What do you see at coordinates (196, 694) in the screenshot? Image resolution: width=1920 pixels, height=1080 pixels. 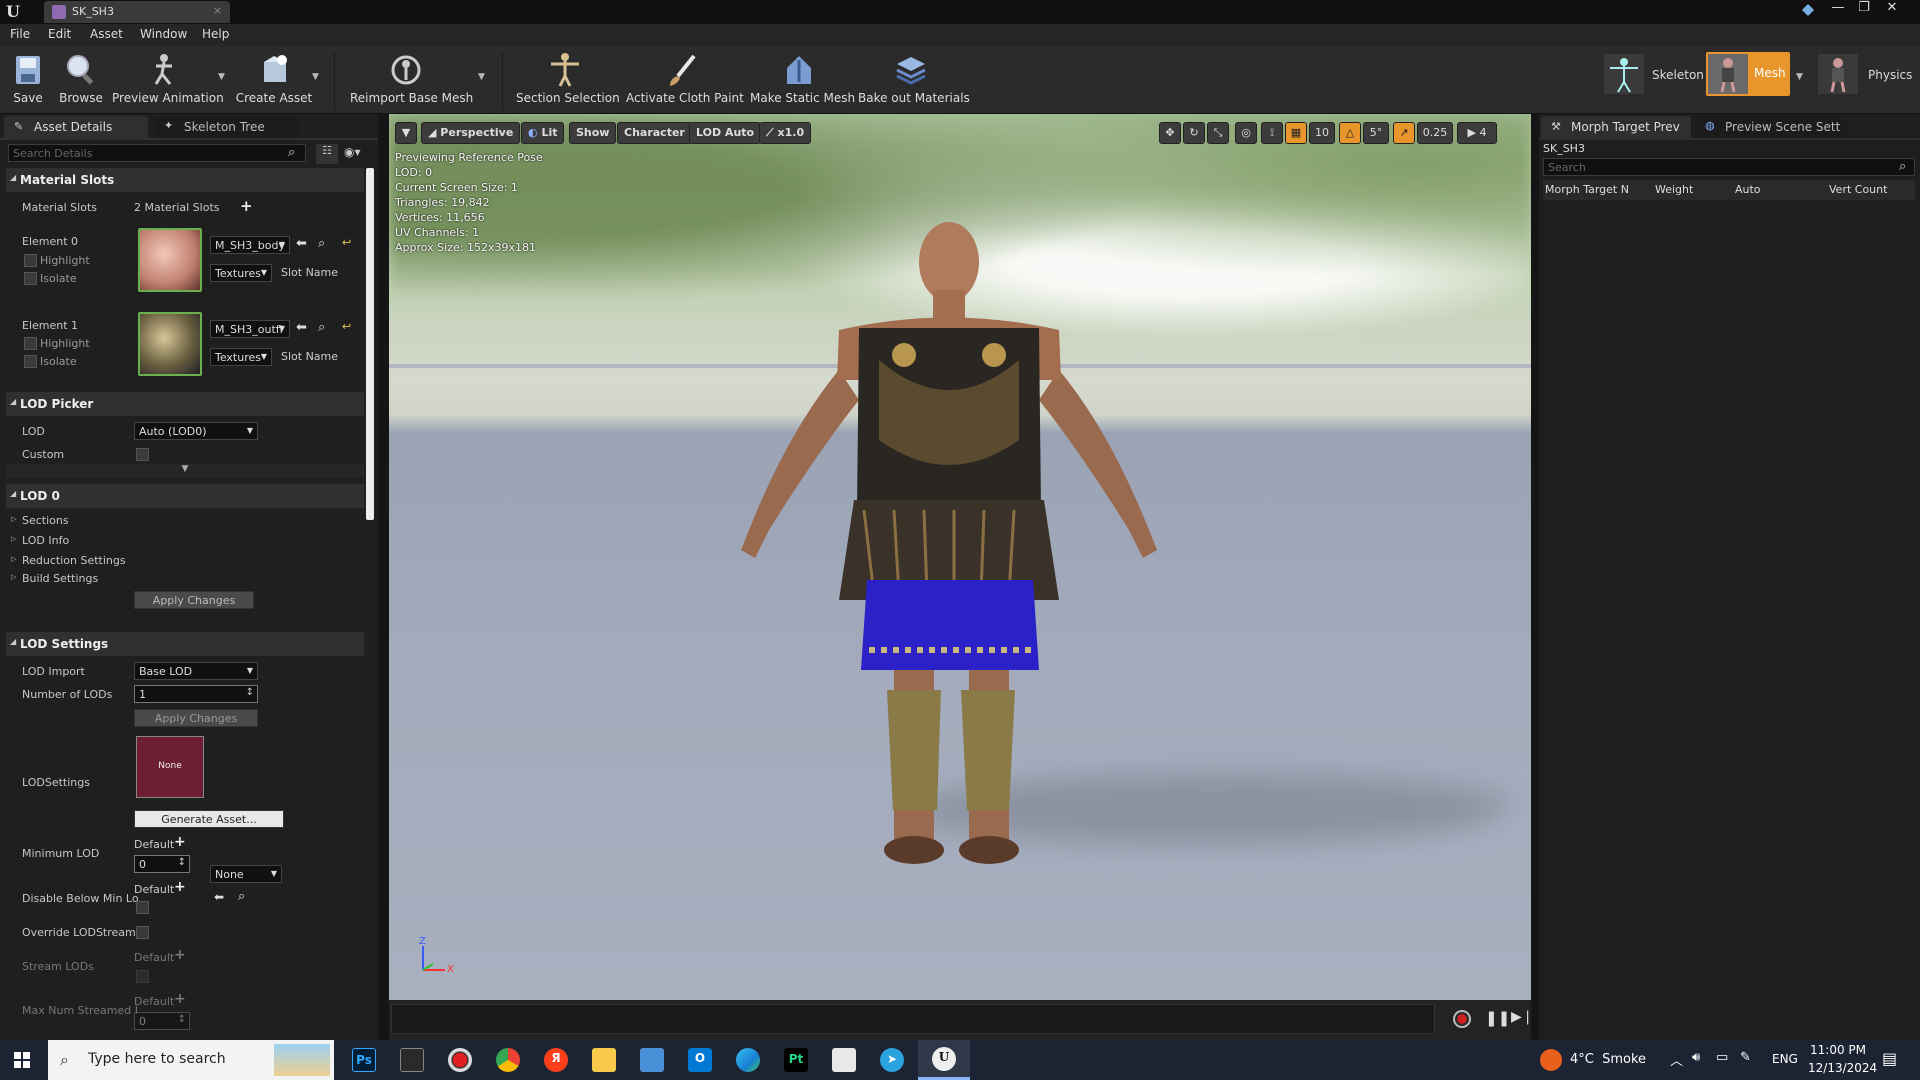 I see `number-of-lods-input: 1` at bounding box center [196, 694].